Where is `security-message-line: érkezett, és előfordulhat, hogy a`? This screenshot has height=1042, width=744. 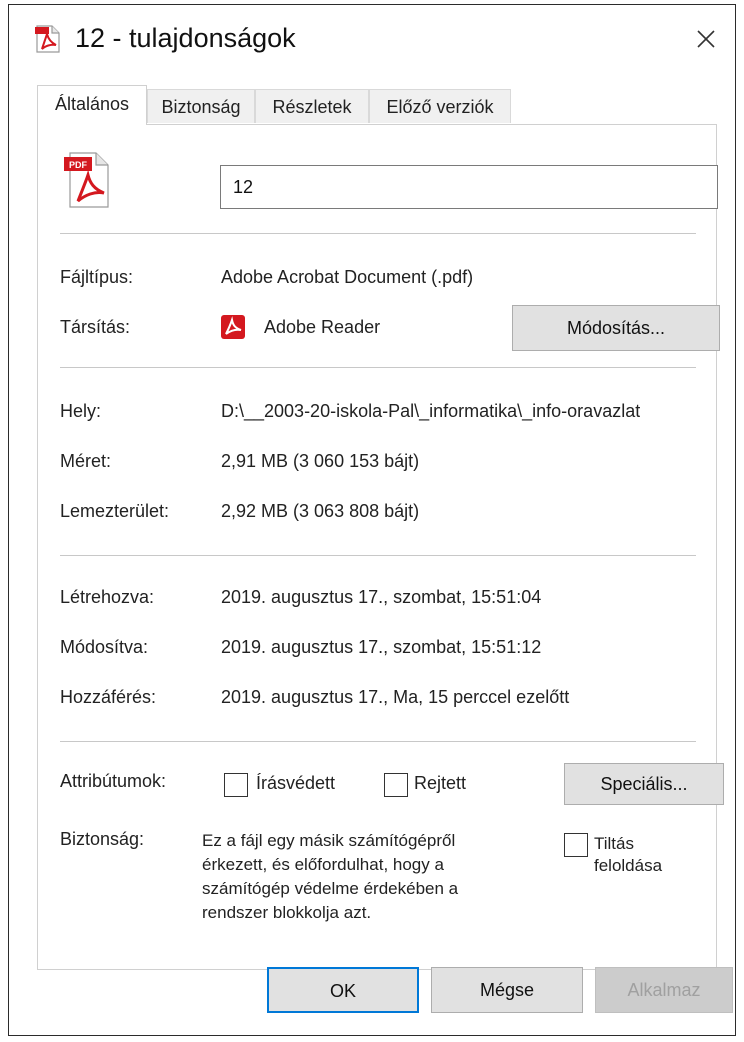
security-message-line: érkezett, és előfordulhat, hogy a is located at coordinates (323, 864).